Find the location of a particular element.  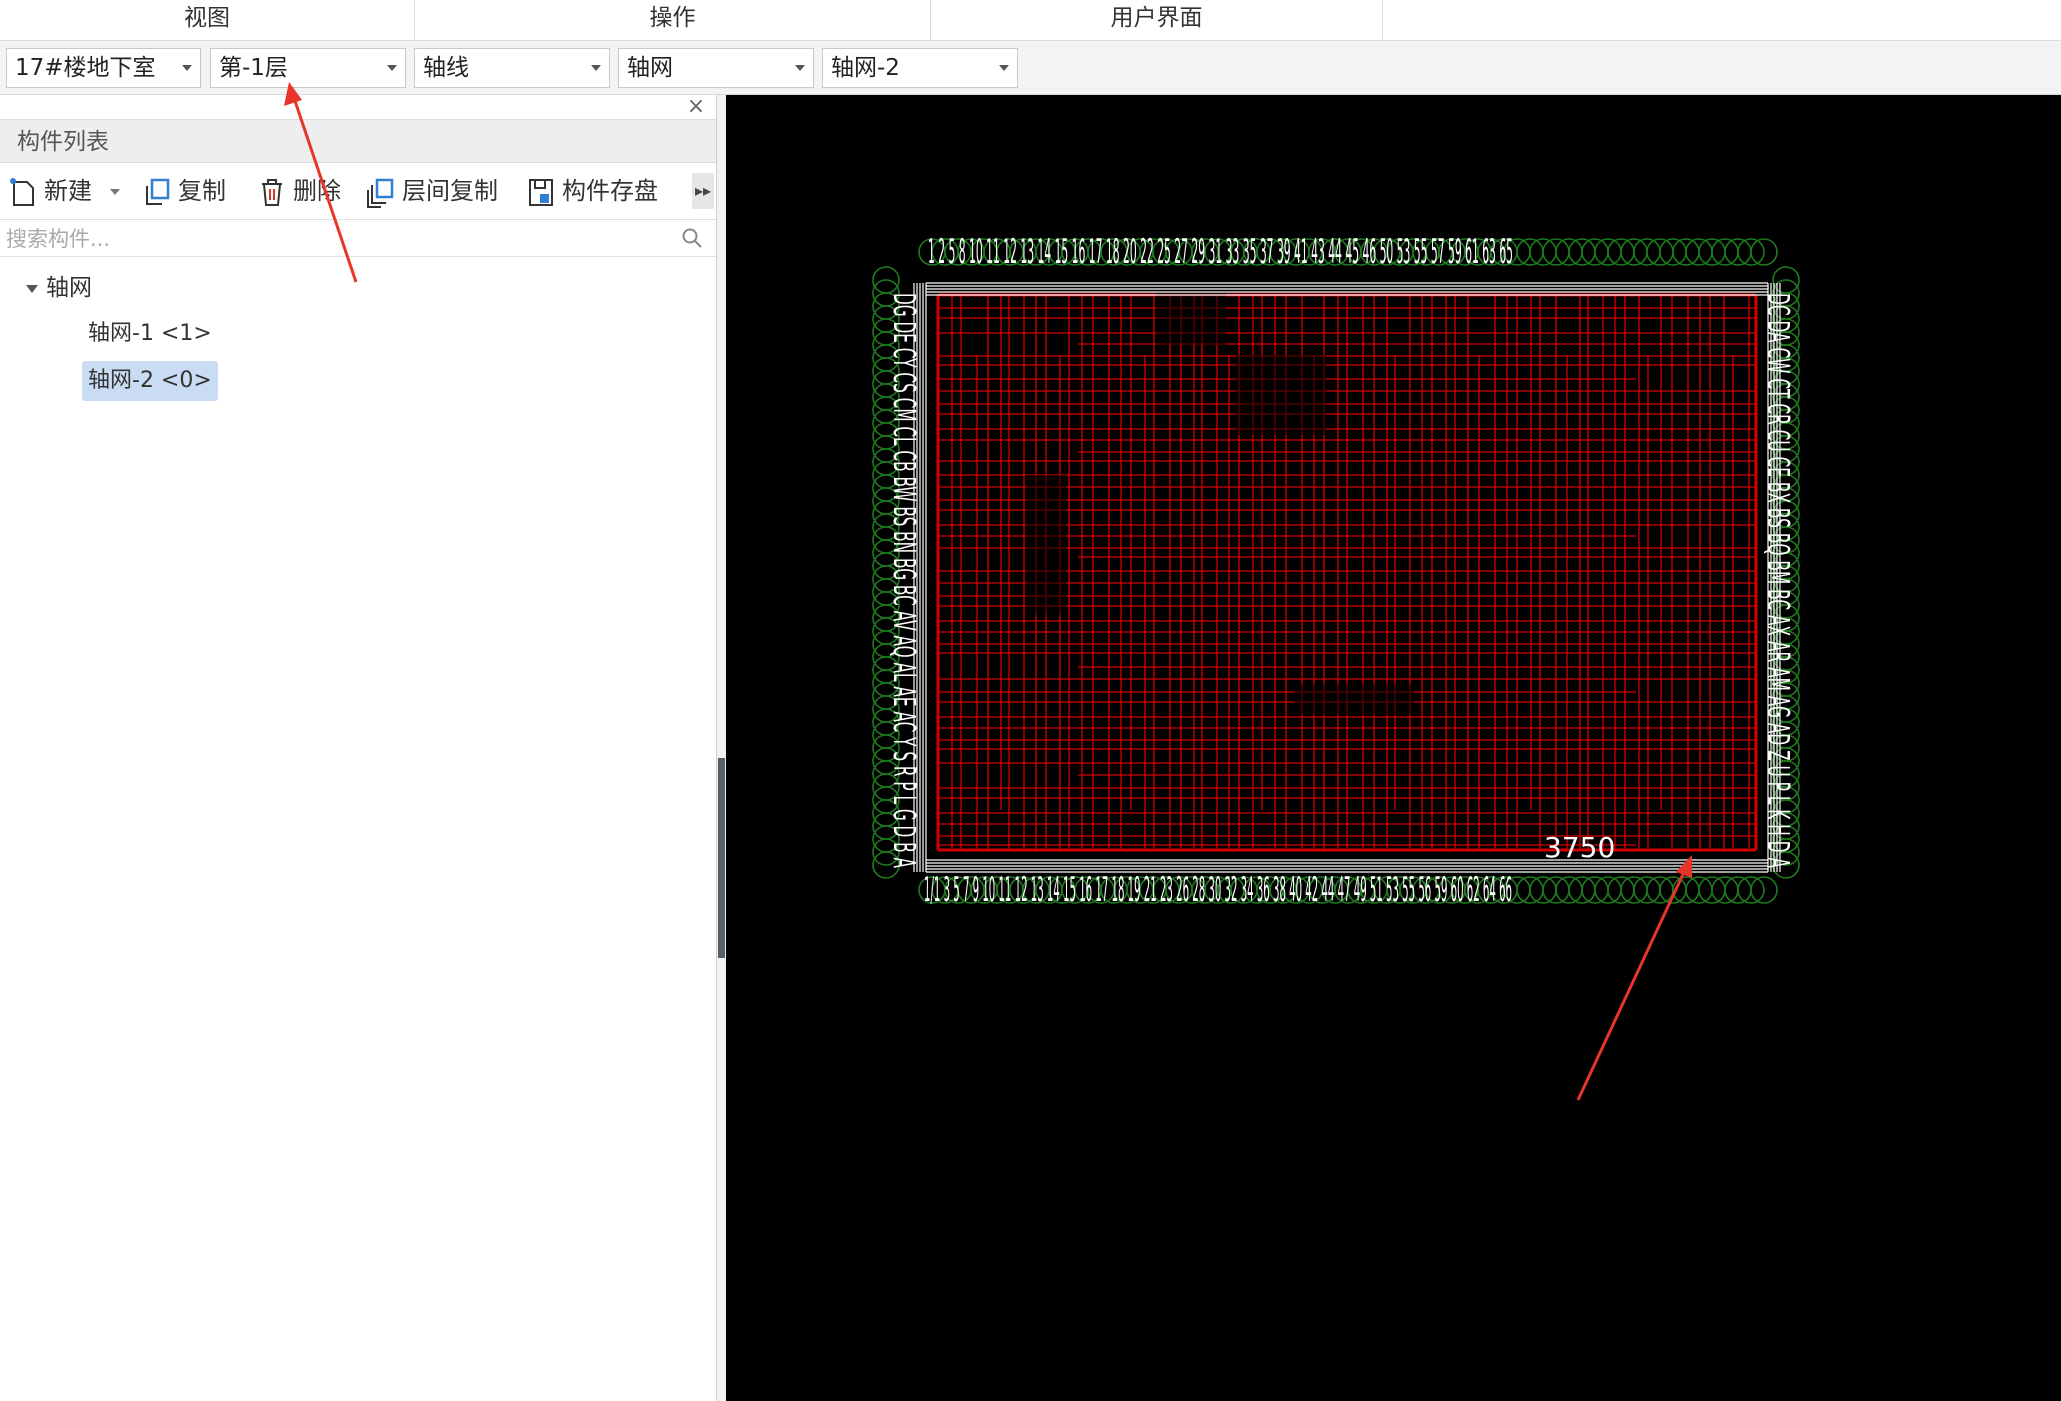

type-dropdown-value: 轴网 is located at coordinates (650, 68).